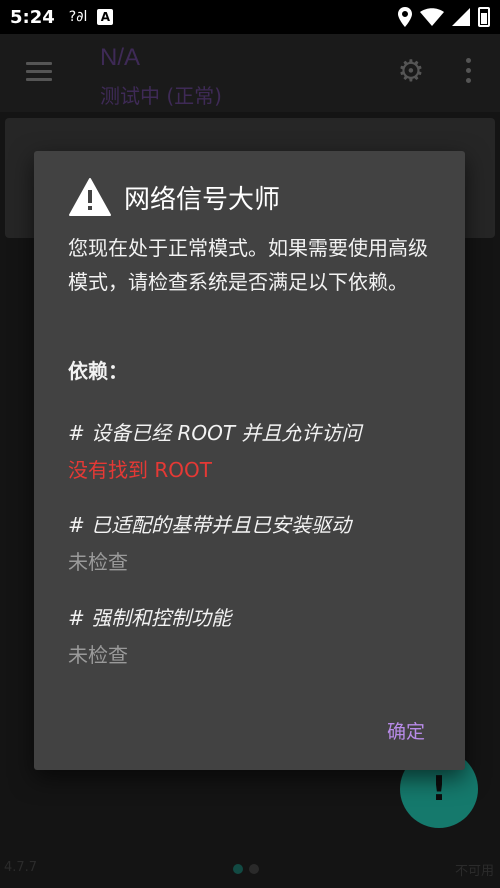 The height and width of the screenshot is (888, 500). What do you see at coordinates (468, 73) in the screenshot?
I see `more-options-icon` at bounding box center [468, 73].